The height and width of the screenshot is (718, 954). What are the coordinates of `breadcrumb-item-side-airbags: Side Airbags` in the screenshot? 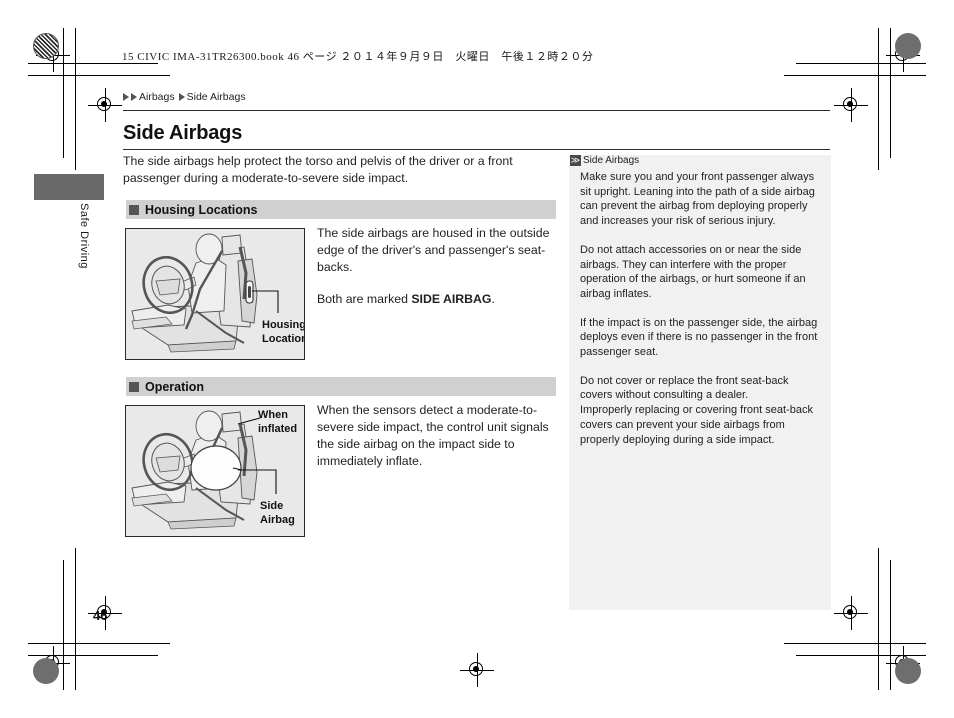 It's located at (216, 97).